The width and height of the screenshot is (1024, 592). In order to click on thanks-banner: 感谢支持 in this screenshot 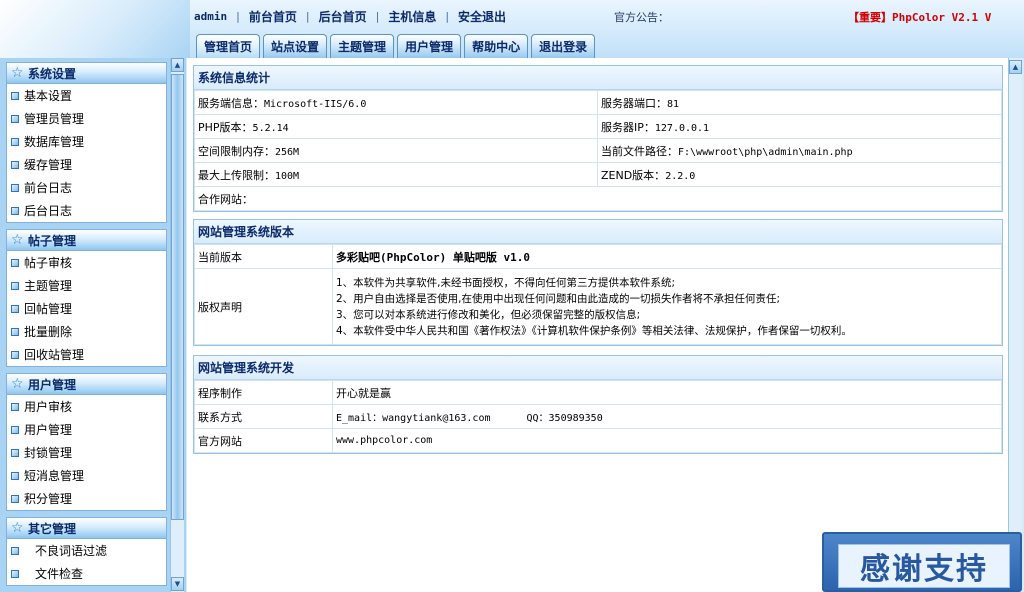, I will do `click(922, 562)`.